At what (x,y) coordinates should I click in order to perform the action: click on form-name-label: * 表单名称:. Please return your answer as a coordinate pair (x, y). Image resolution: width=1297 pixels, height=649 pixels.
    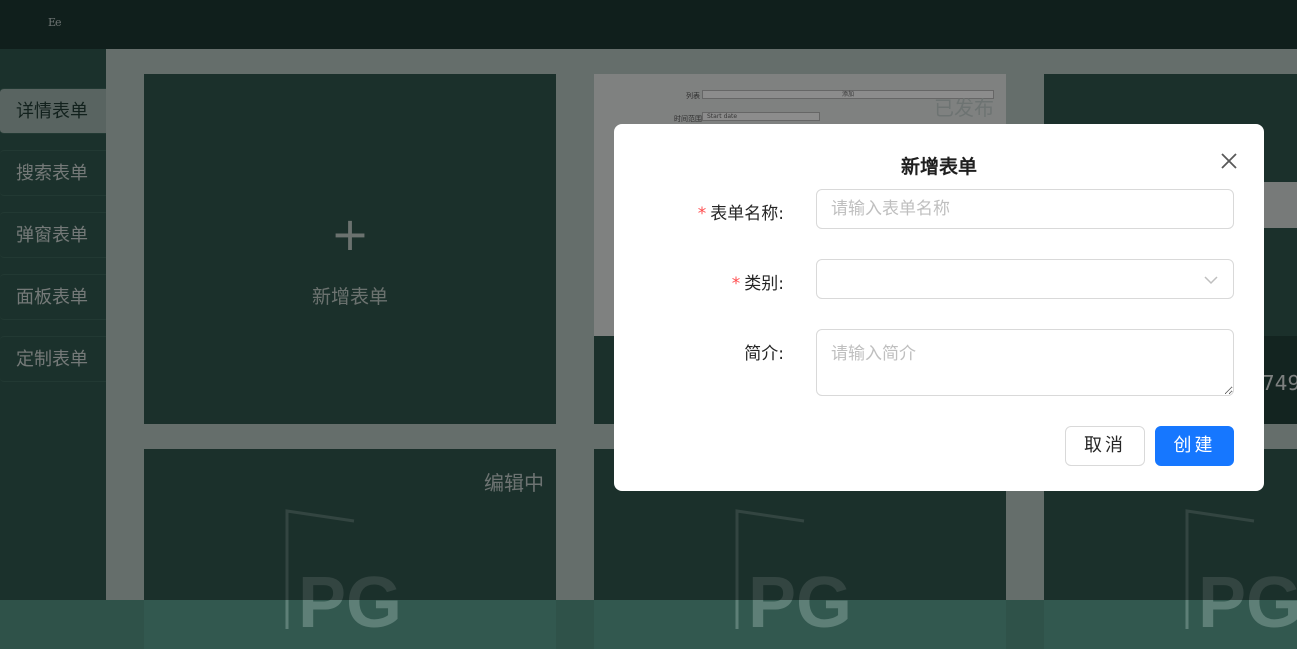
    Looking at the image, I should click on (740, 214).